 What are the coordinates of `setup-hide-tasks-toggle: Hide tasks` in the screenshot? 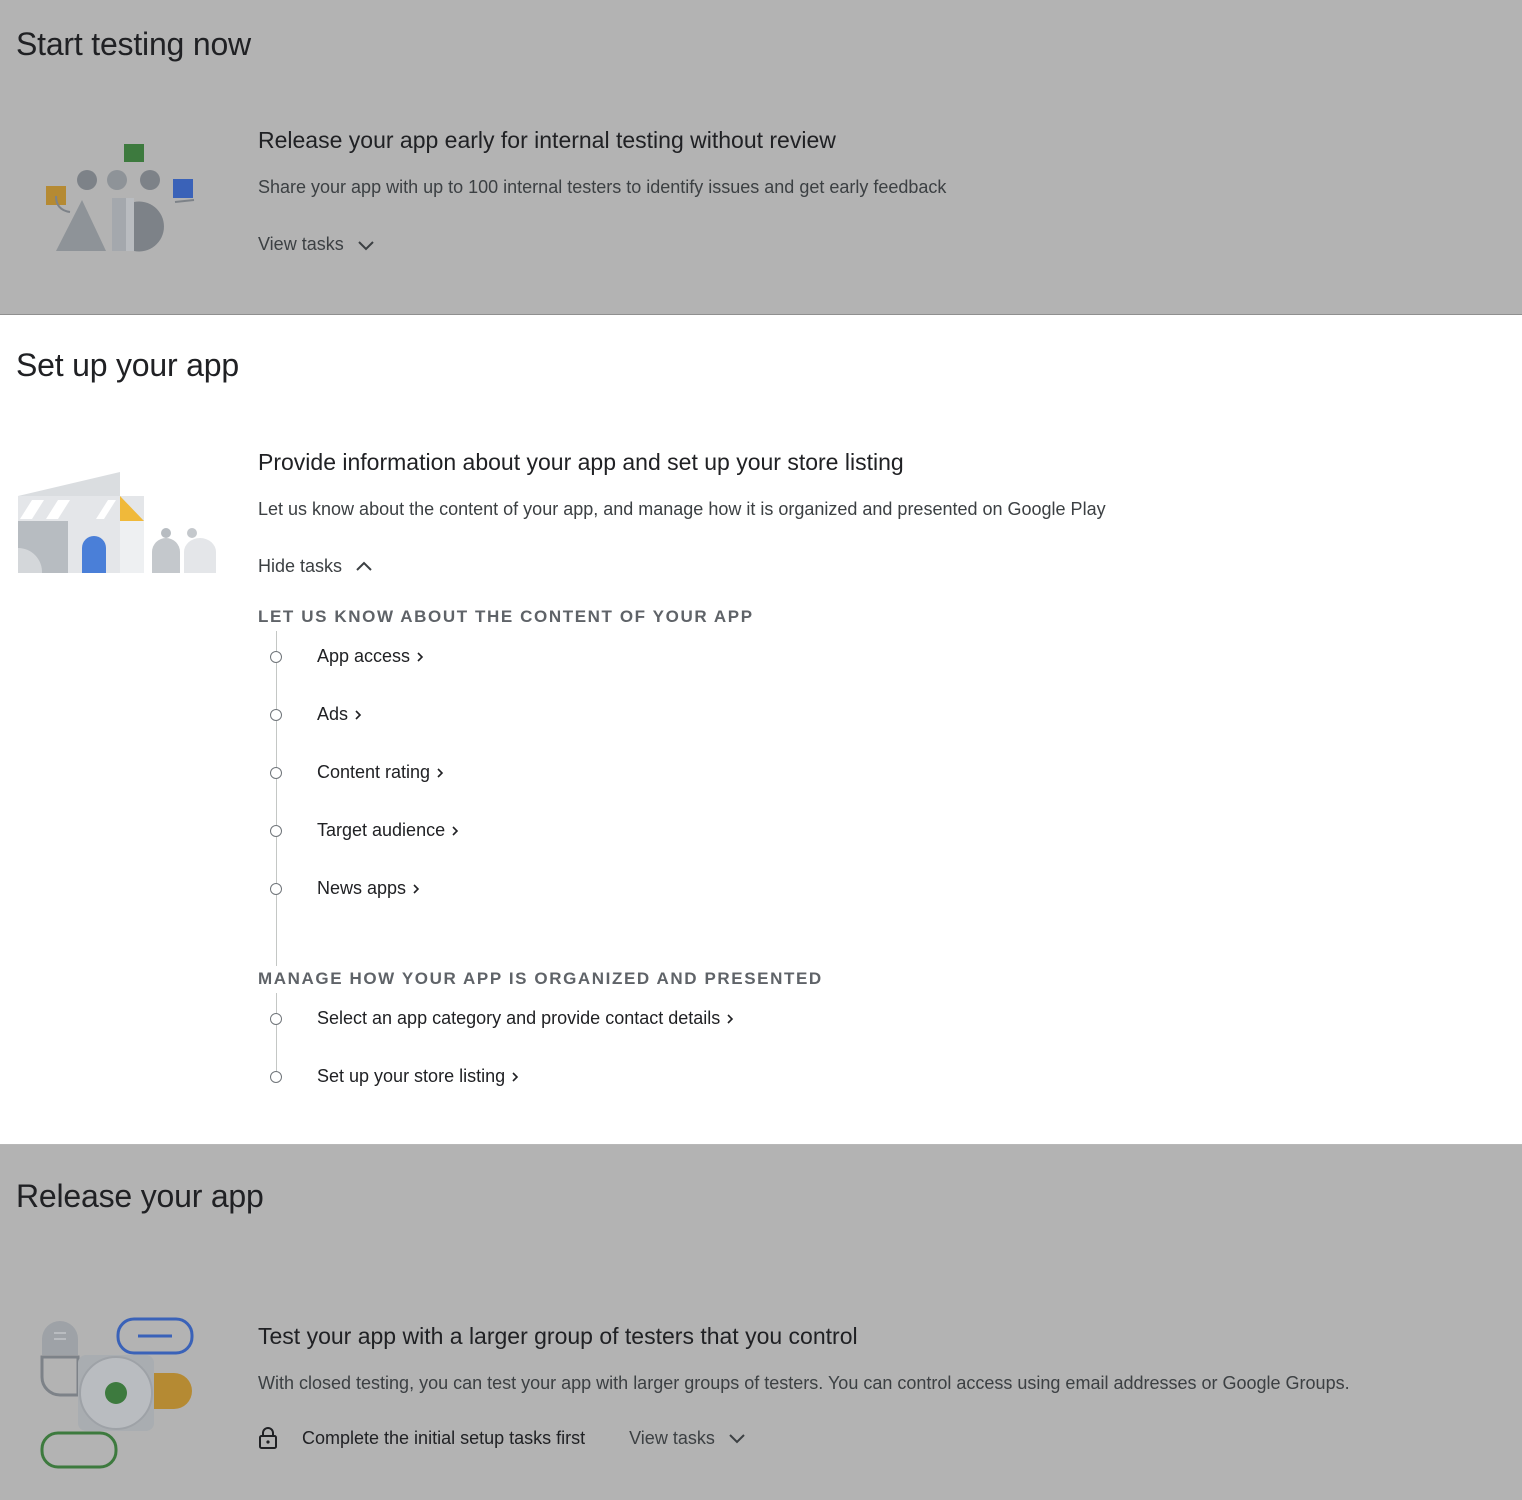 It's located at (316, 566).